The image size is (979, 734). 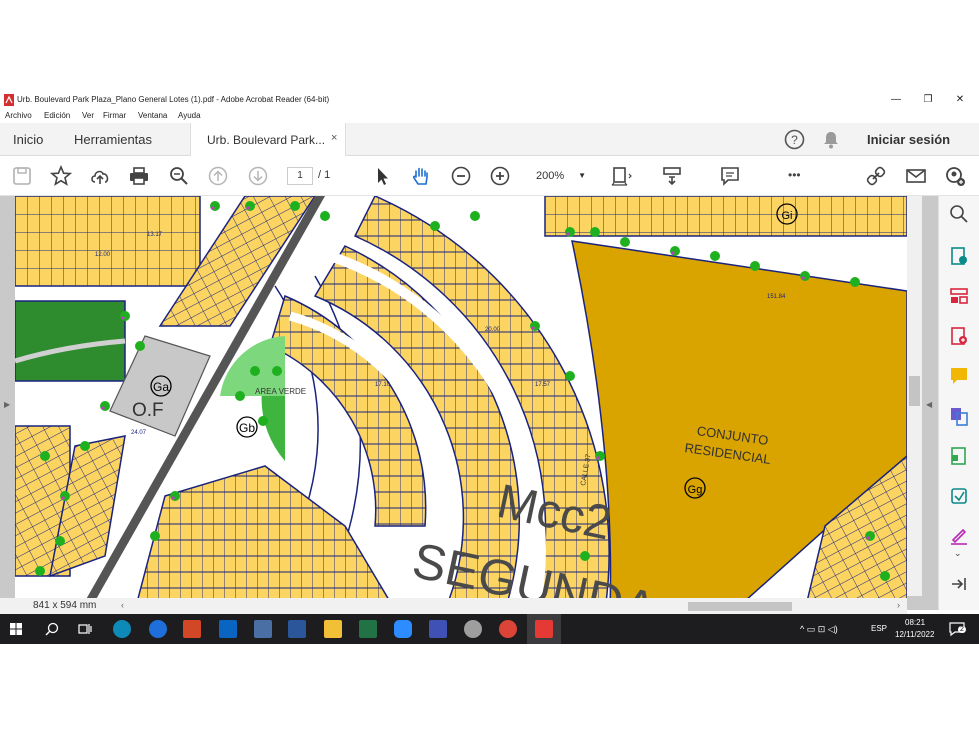 What do you see at coordinates (695, 490) in the screenshot?
I see `label-gg: Gg` at bounding box center [695, 490].